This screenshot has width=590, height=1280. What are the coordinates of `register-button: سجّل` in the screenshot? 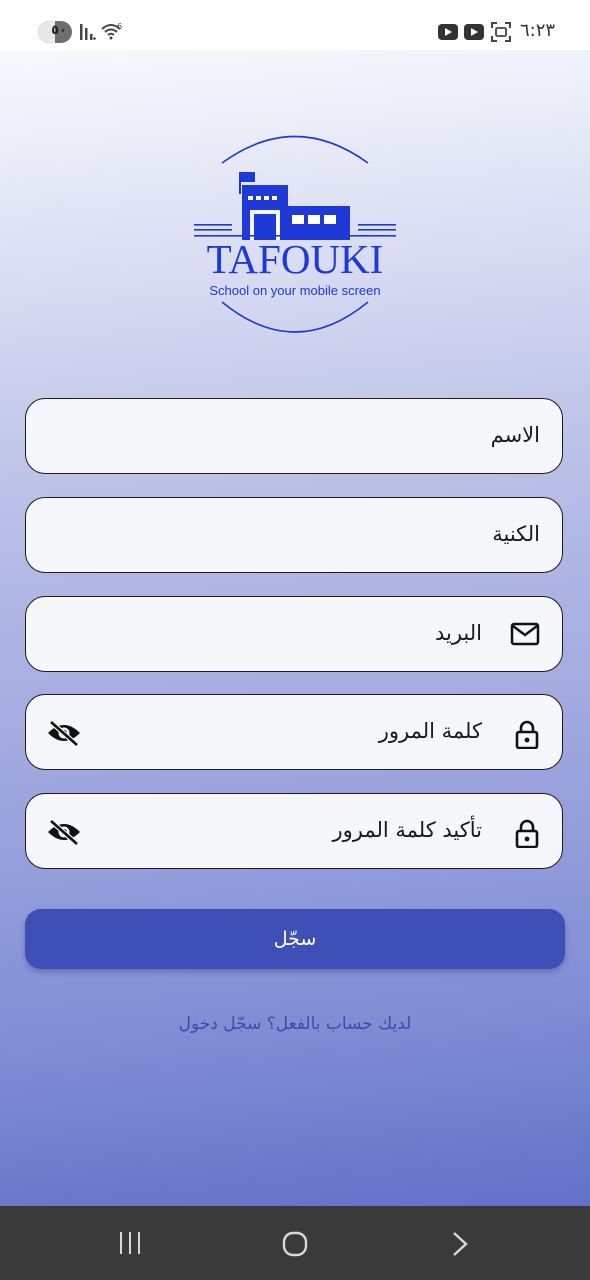 It's located at (295, 939).